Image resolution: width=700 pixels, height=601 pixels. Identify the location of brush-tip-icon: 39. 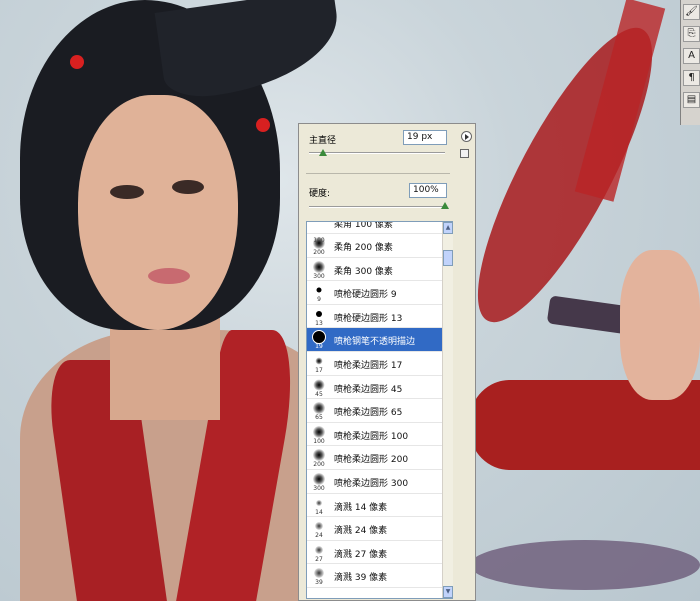
(319, 575).